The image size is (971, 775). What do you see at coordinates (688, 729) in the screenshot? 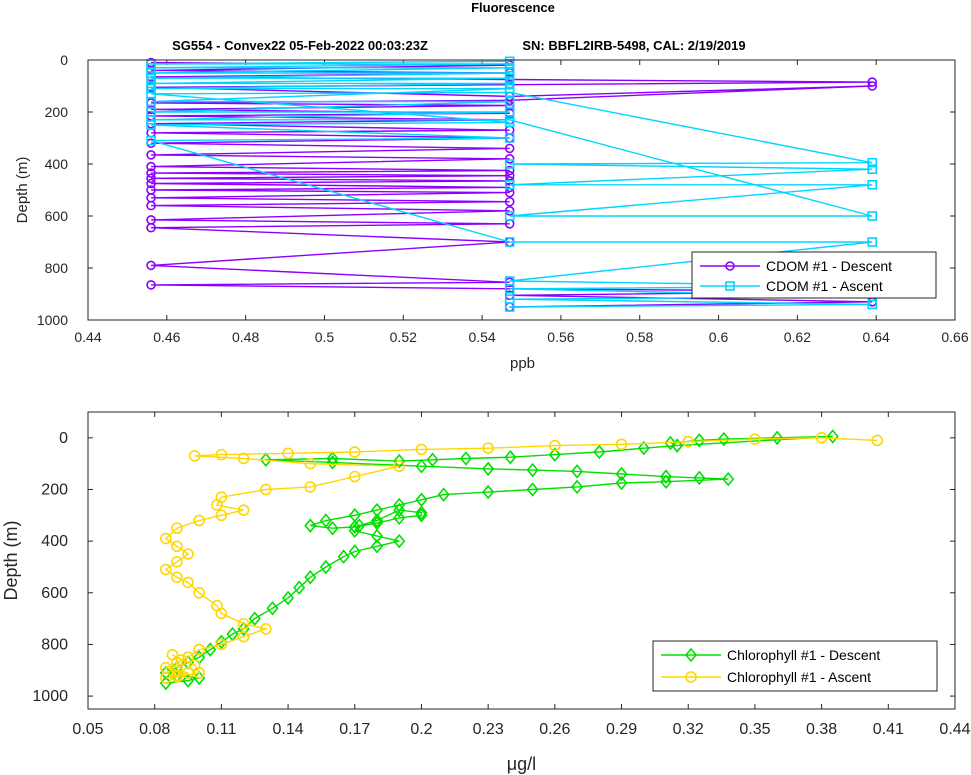
I see `x-tick-label: 0.32` at bounding box center [688, 729].